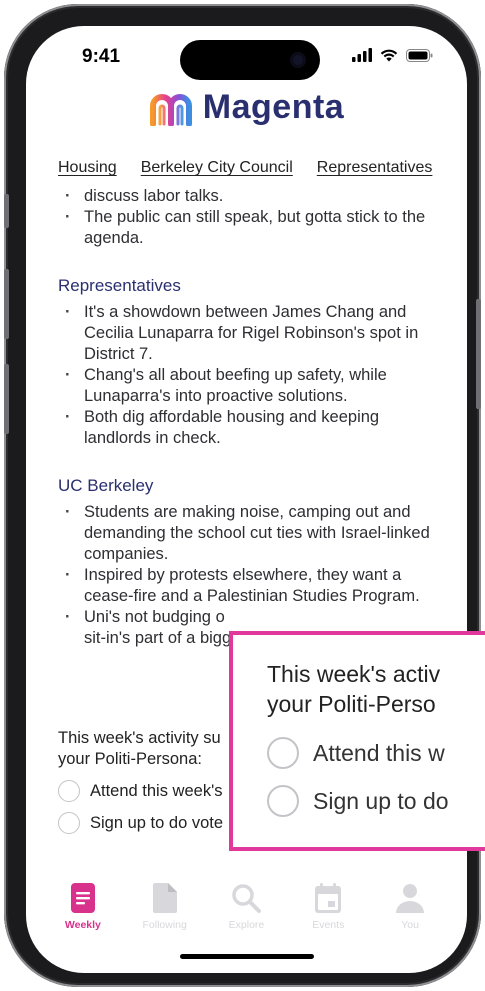  What do you see at coordinates (101, 56) in the screenshot?
I see `status-time: 9:41` at bounding box center [101, 56].